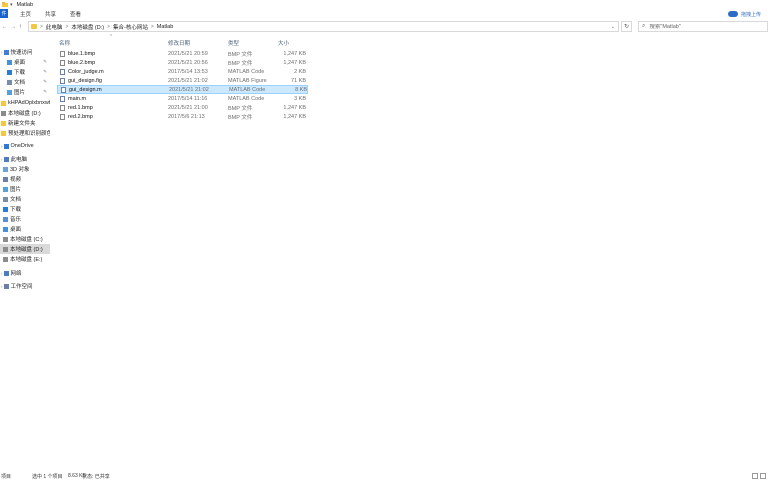  What do you see at coordinates (25, 92) in the screenshot?
I see `nav-item: 图片 ✎` at bounding box center [25, 92].